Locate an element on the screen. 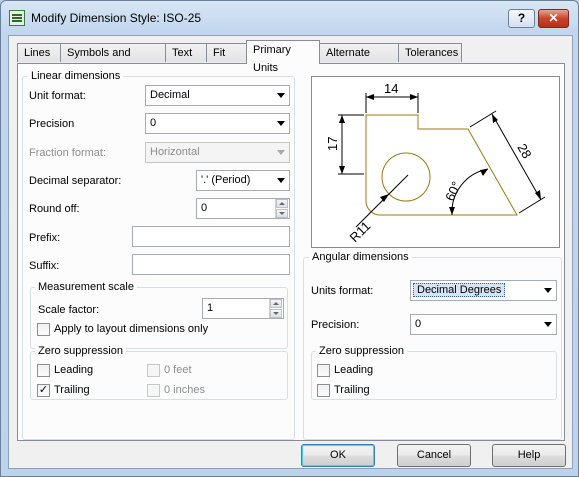  preview-drawing: 14 17 28 60° R11 is located at coordinates (435, 163).